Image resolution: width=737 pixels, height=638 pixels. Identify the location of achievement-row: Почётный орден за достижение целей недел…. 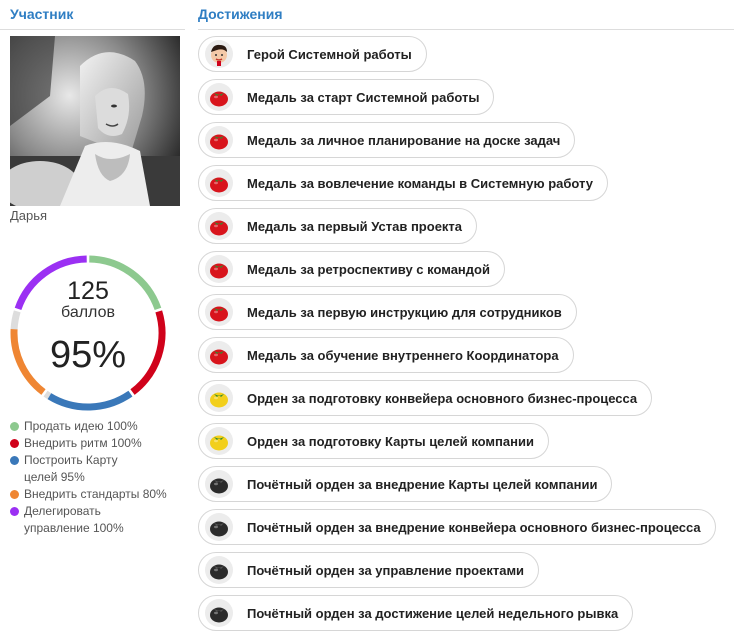
(466, 616).